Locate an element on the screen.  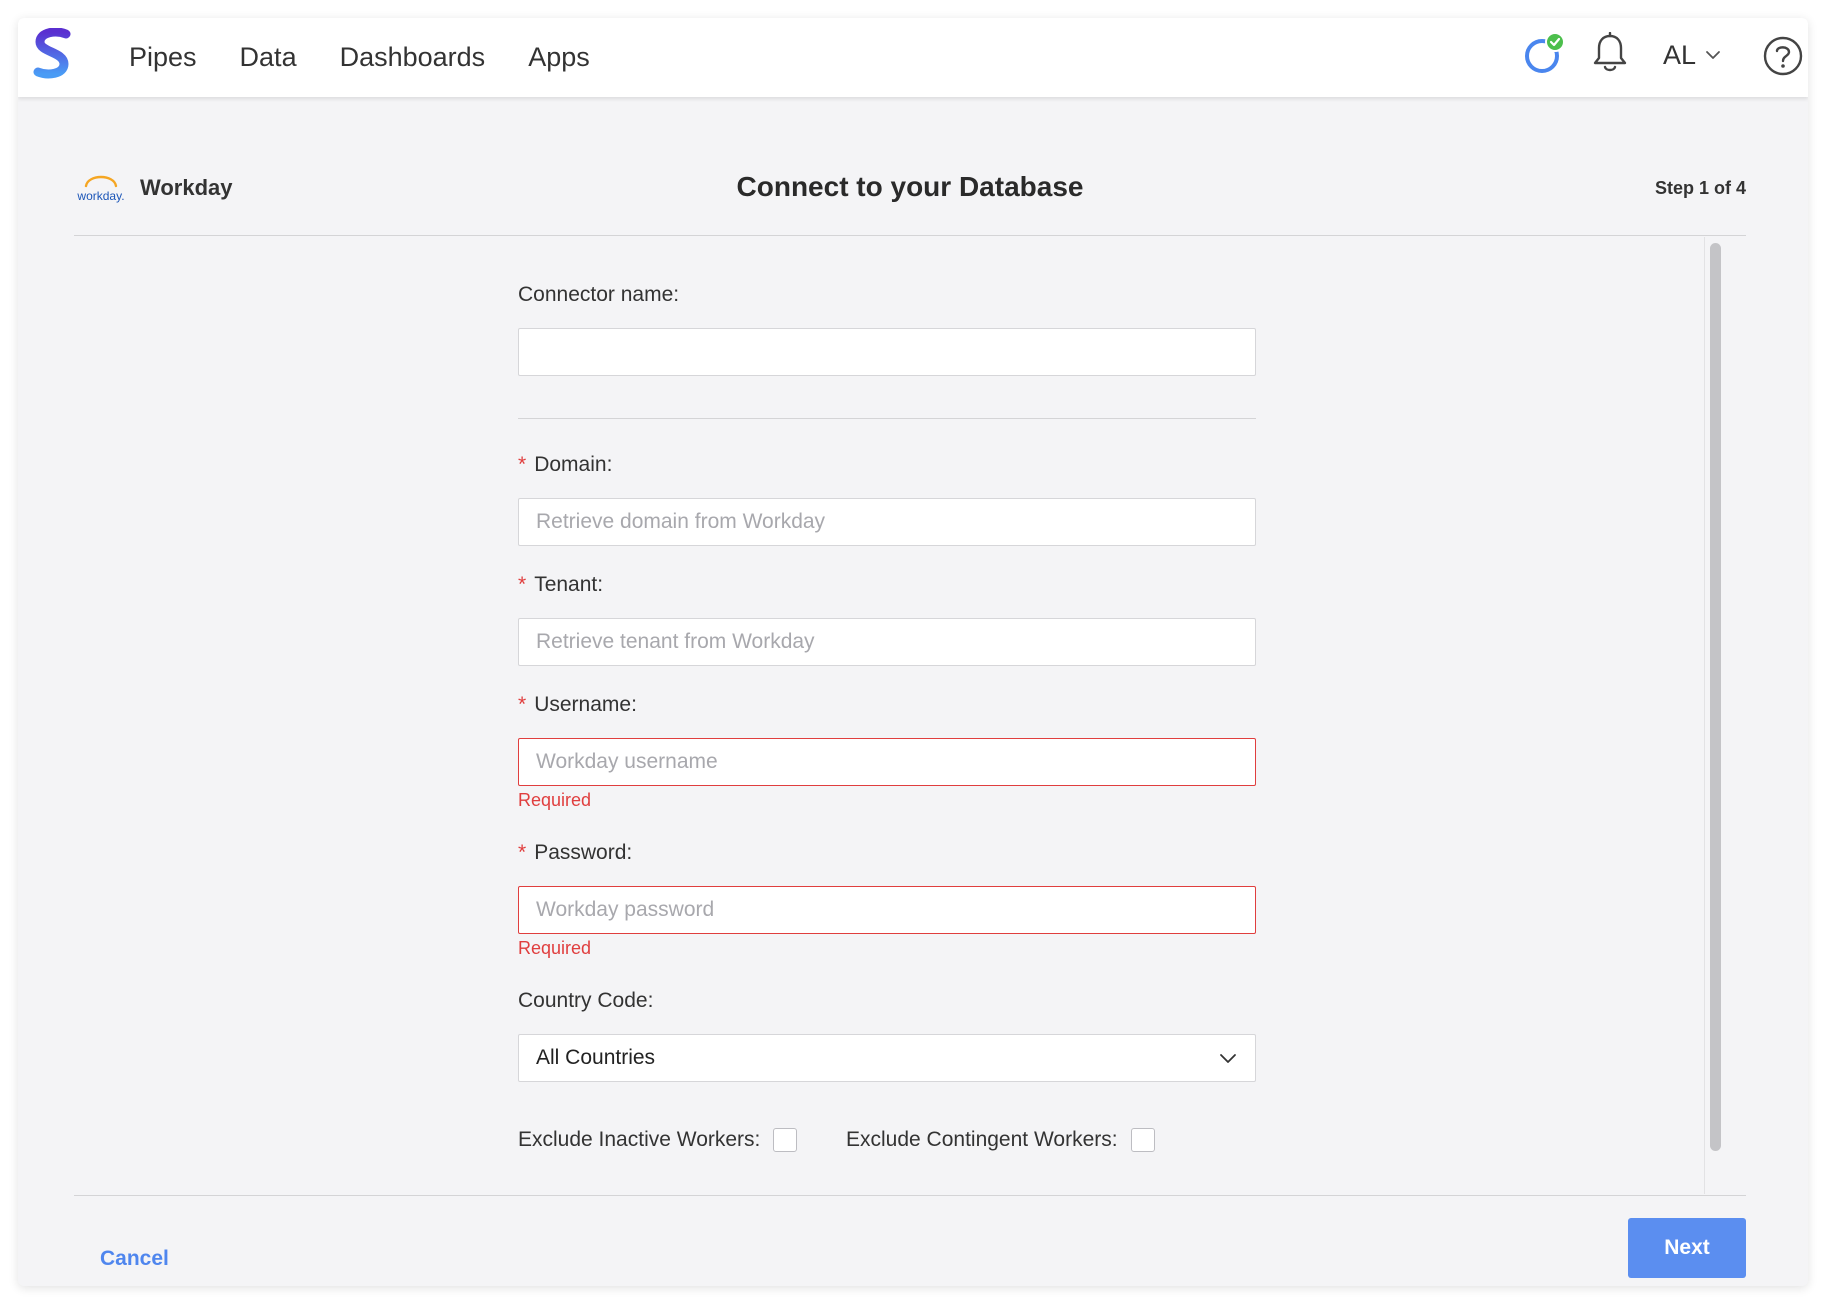
header-divider is located at coordinates (910, 235).